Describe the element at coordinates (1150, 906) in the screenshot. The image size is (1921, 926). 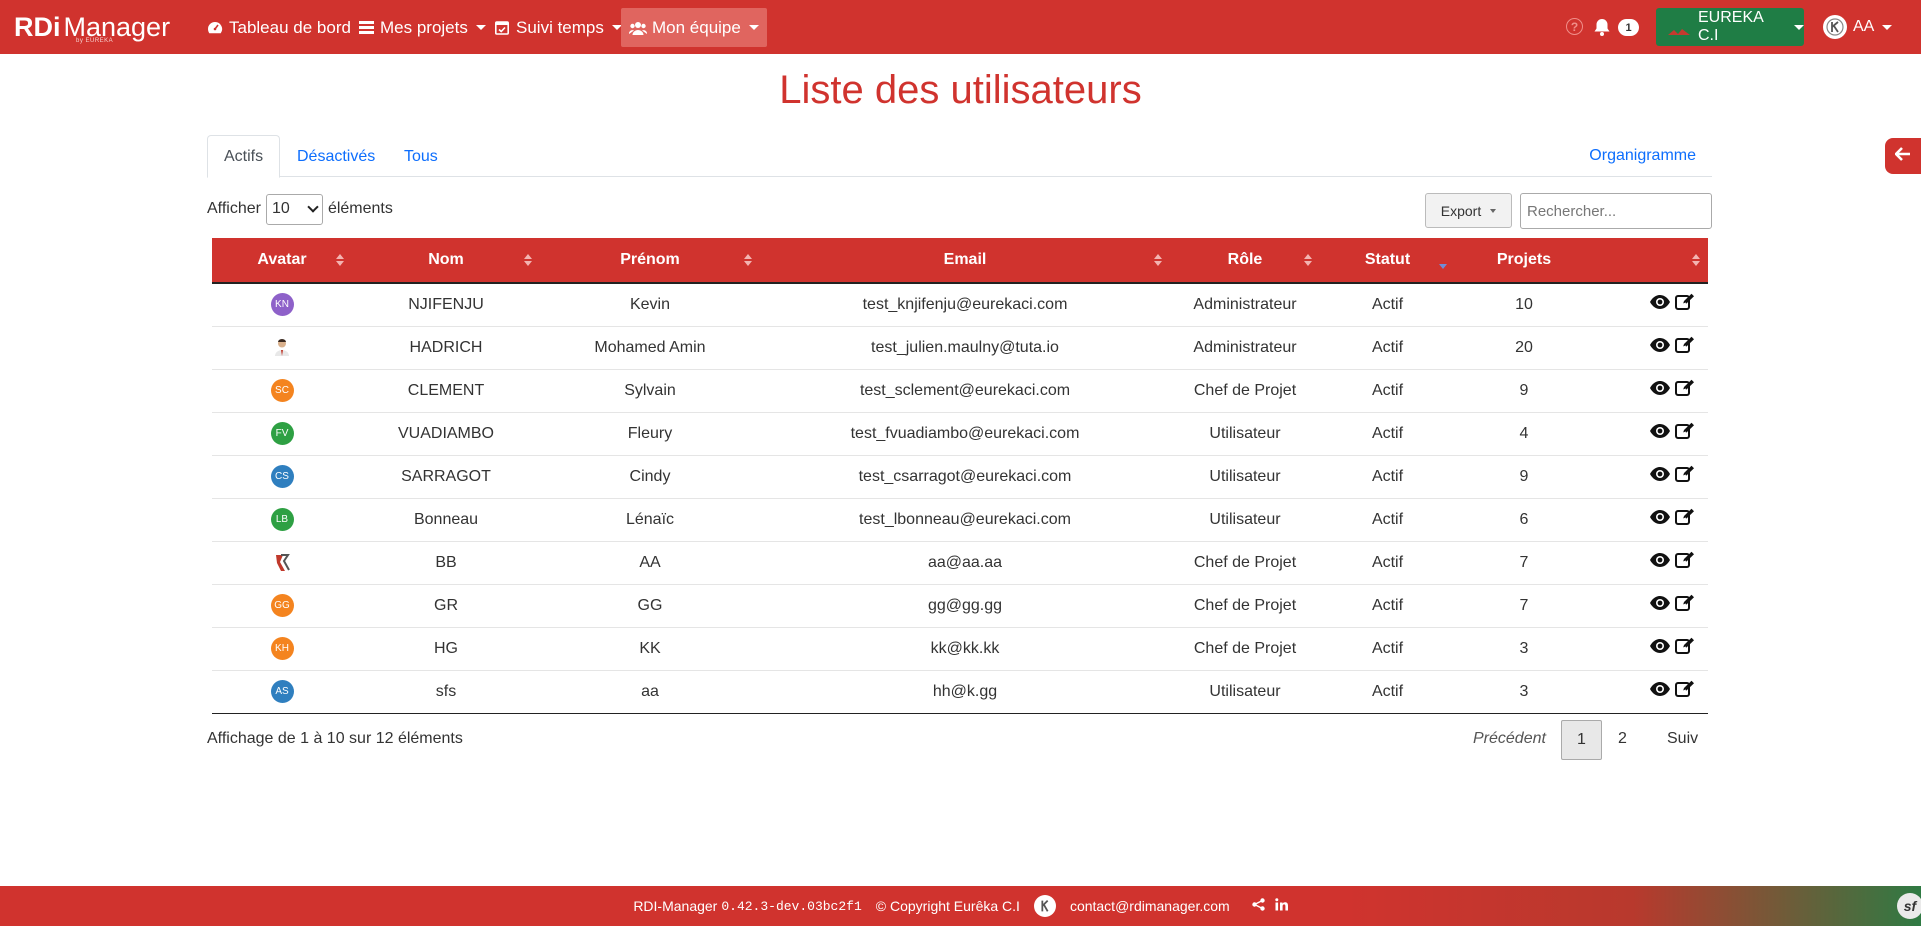
I see `footer-contact-email: contact@rdimanager.com` at that location.